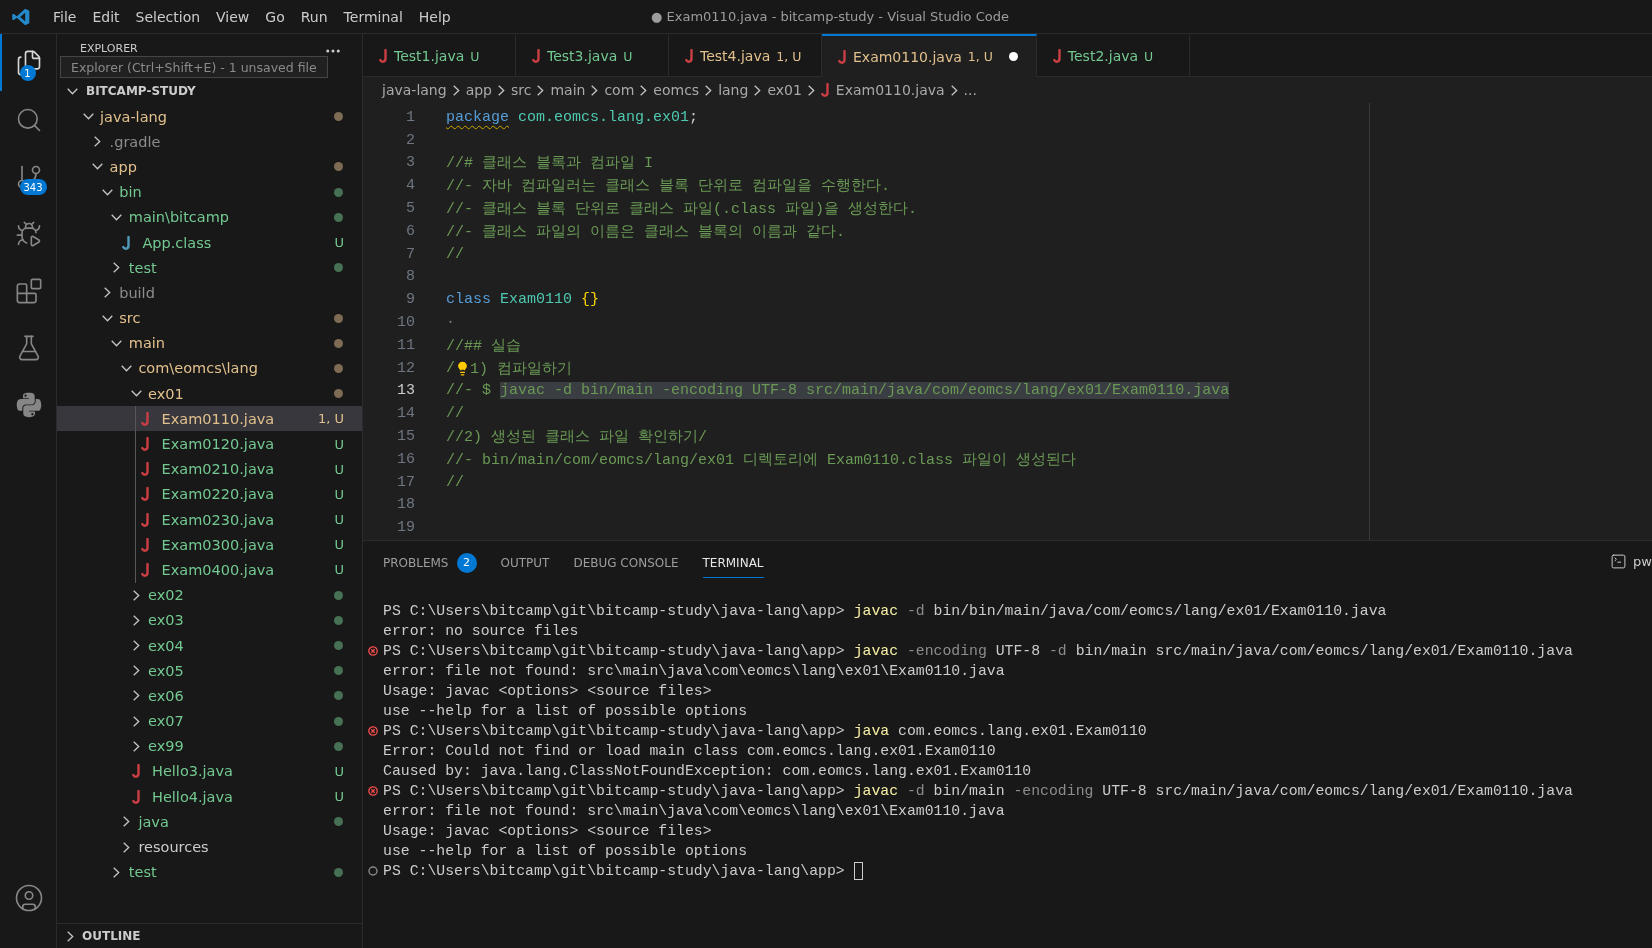 The width and height of the screenshot is (1652, 948). Describe the element at coordinates (218, 519) in the screenshot. I see `file-label: Exam0230.java` at that location.